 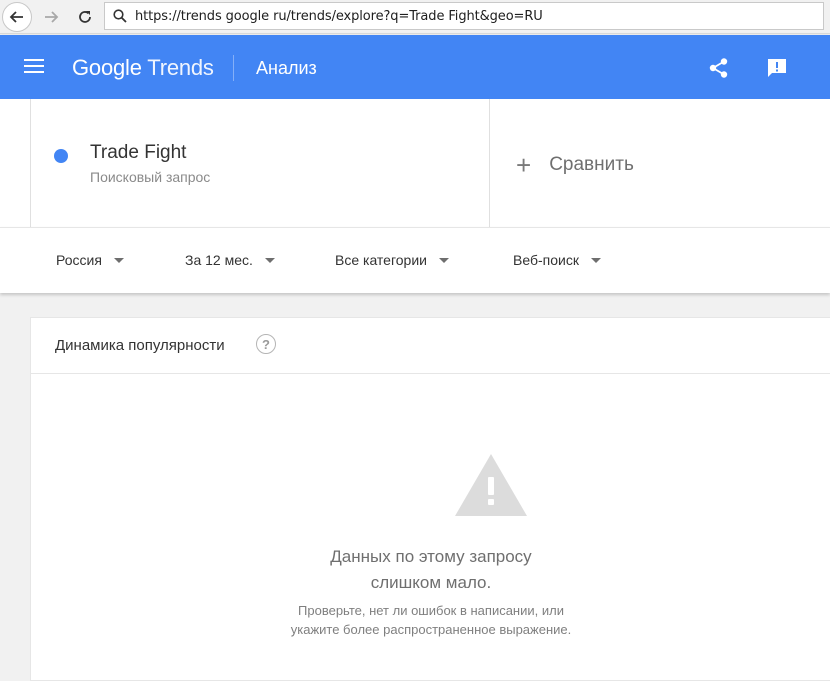 What do you see at coordinates (143, 68) in the screenshot?
I see `google-trends-logo: Google Trends` at bounding box center [143, 68].